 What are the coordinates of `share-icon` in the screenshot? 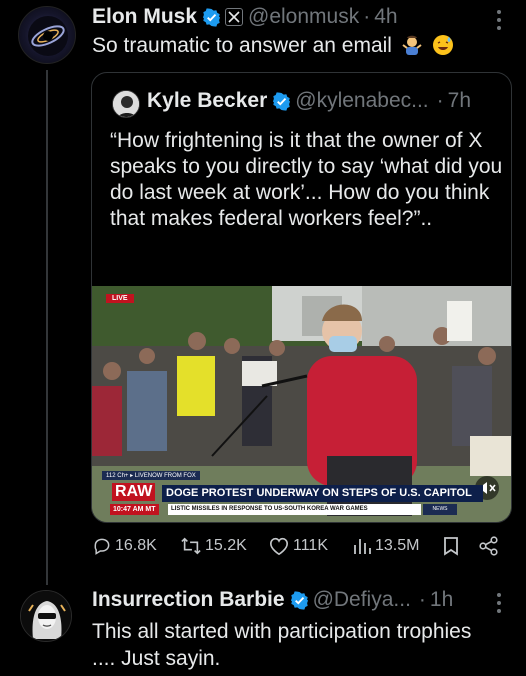 It's located at (488, 546).